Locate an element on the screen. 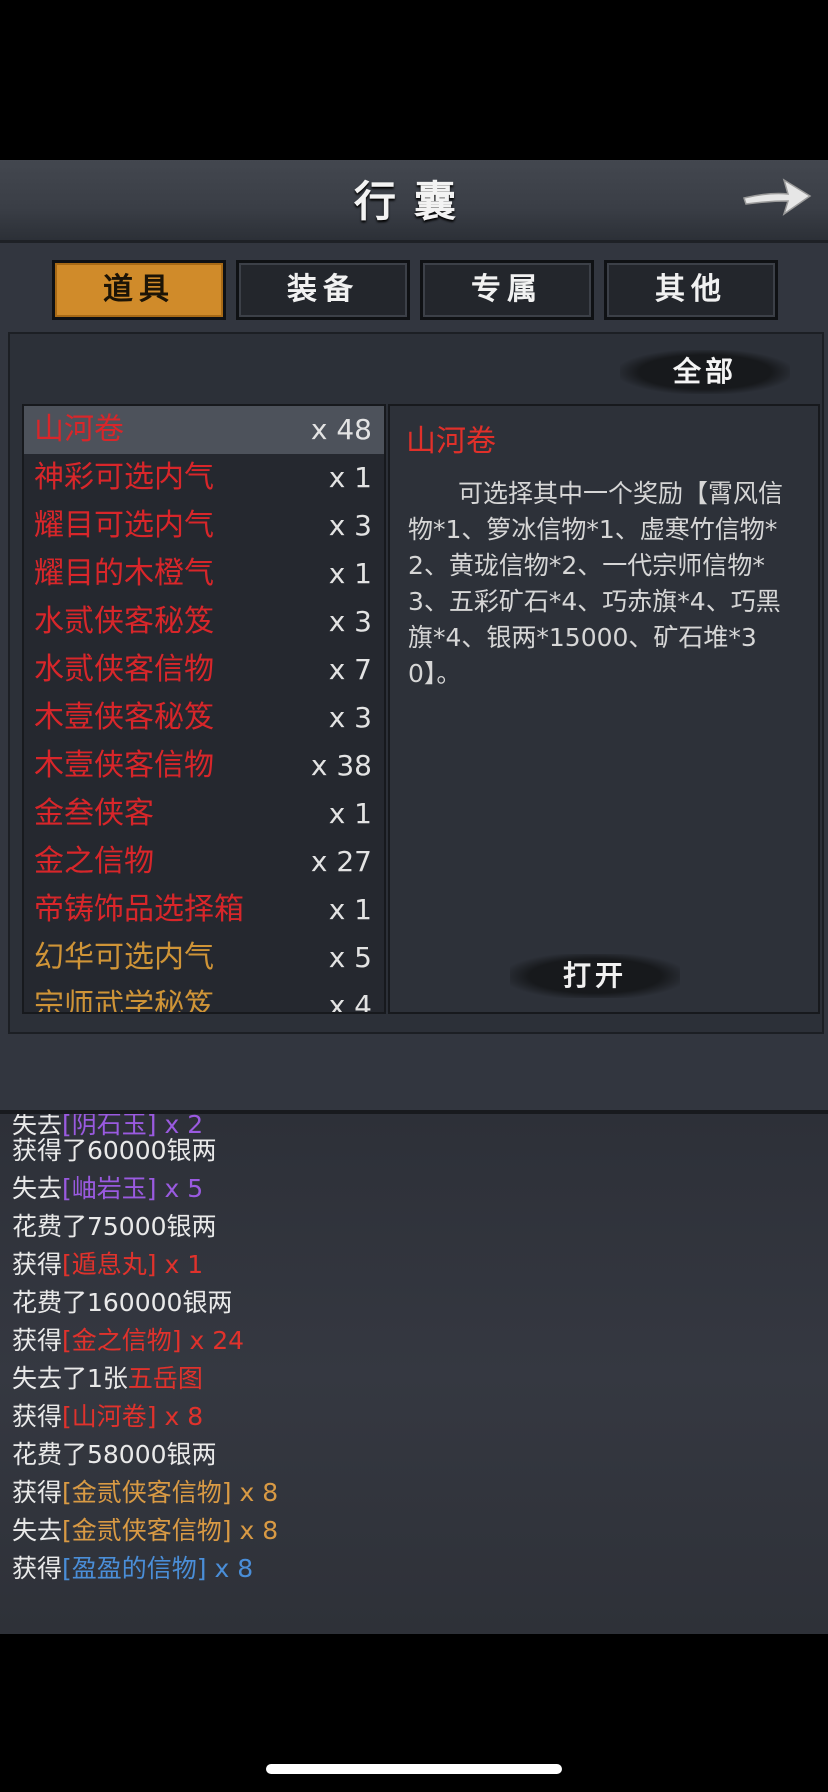 Image resolution: width=828 pixels, height=1792 pixels. item-quantity: x 5 is located at coordinates (350, 957).